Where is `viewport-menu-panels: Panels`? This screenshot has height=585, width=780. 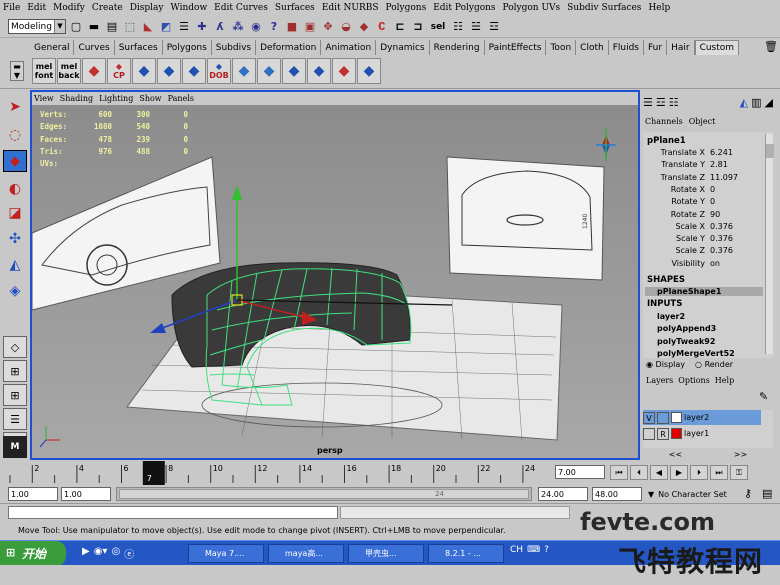 viewport-menu-panels: Panels is located at coordinates (181, 98).